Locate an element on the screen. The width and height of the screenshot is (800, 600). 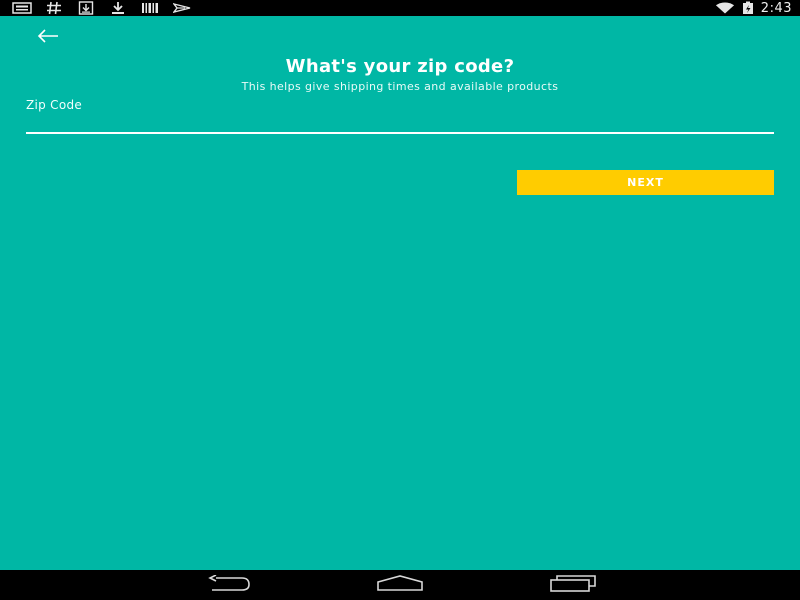
hash-icon is located at coordinates (54, 8).